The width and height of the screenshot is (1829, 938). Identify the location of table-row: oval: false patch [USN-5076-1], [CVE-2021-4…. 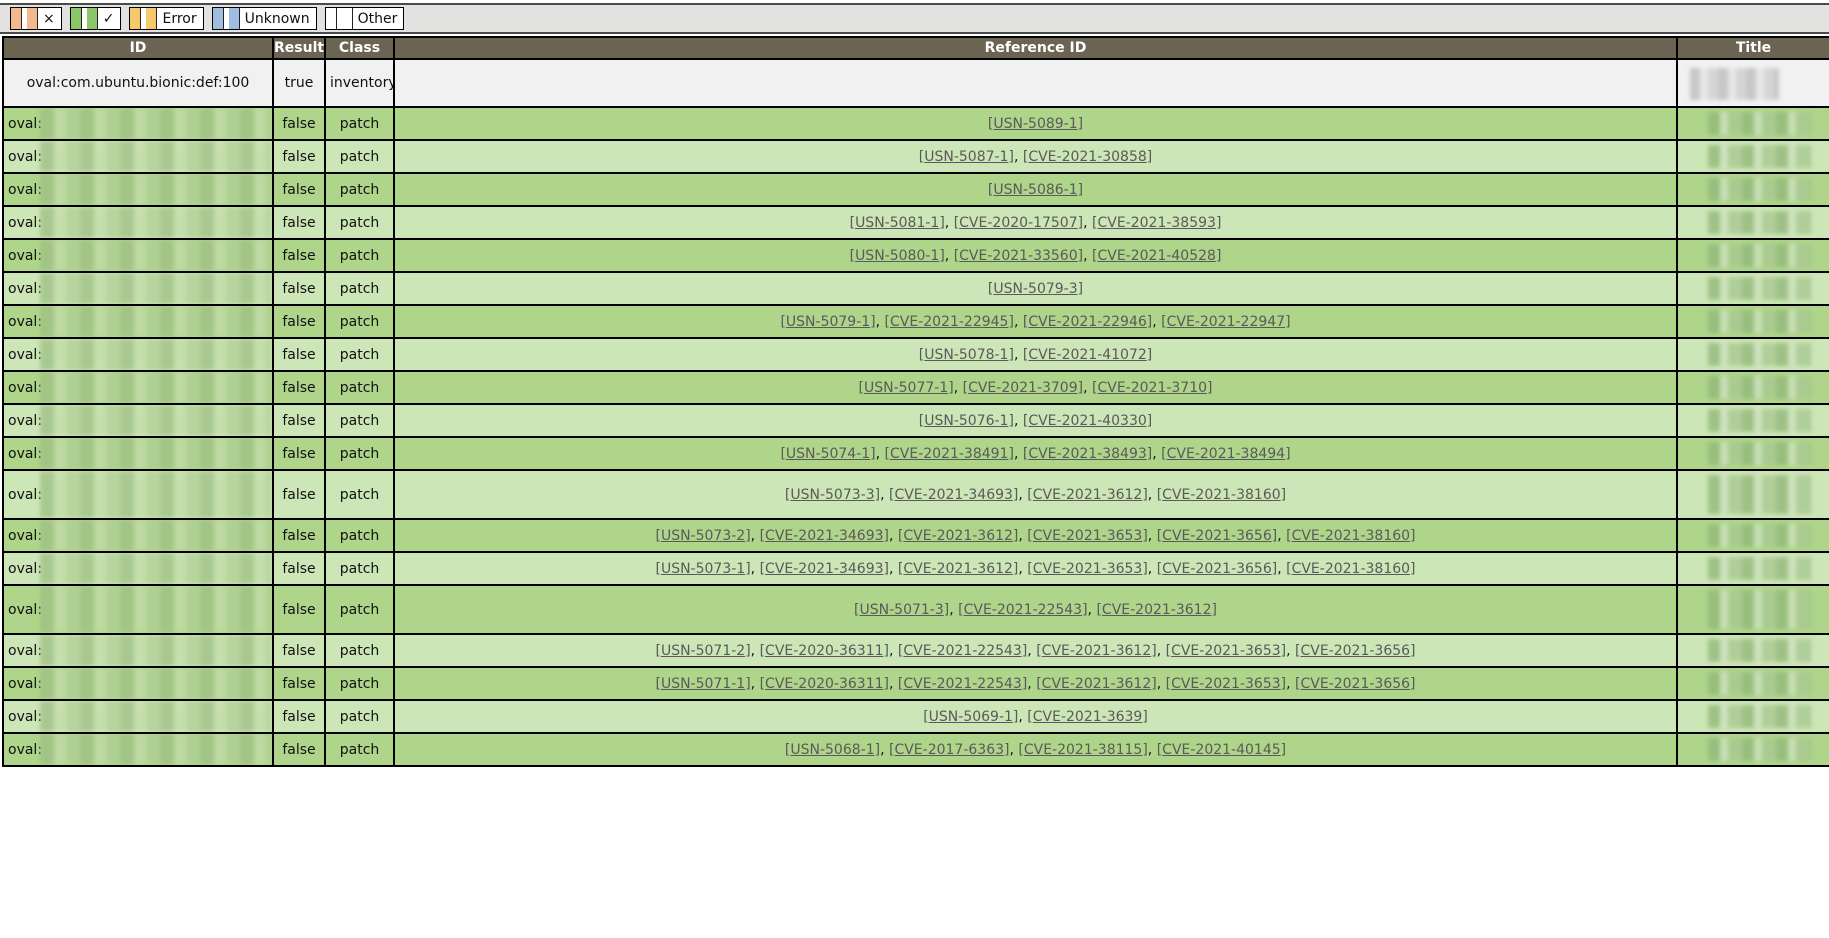
(915, 420).